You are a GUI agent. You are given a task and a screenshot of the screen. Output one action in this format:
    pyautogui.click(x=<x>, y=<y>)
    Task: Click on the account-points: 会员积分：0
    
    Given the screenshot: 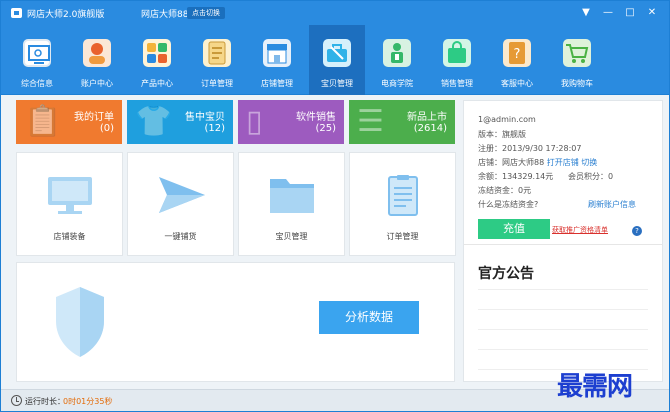 What is the action you would take?
    pyautogui.click(x=591, y=176)
    